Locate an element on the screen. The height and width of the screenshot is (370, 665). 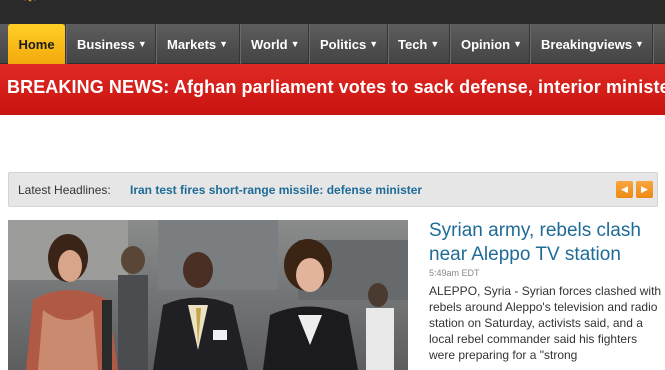
nav-item-label: World is located at coordinates (269, 44).